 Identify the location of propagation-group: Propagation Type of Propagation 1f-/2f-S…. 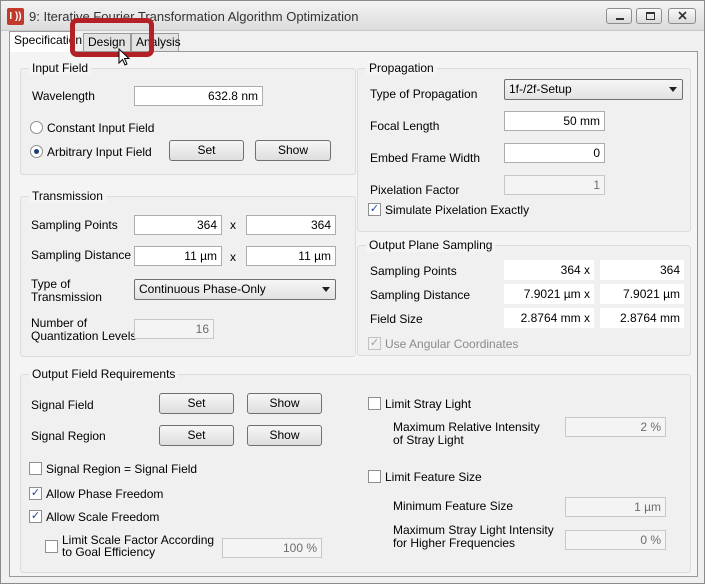
(524, 146).